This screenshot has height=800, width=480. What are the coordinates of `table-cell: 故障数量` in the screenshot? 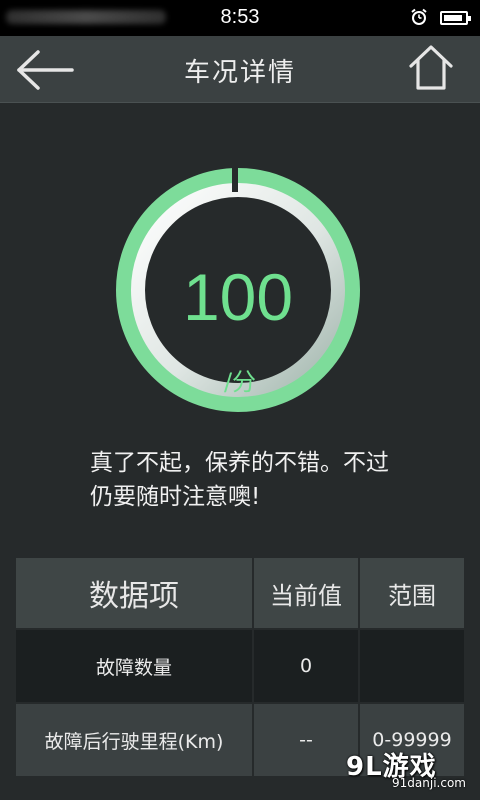 It's located at (135, 667).